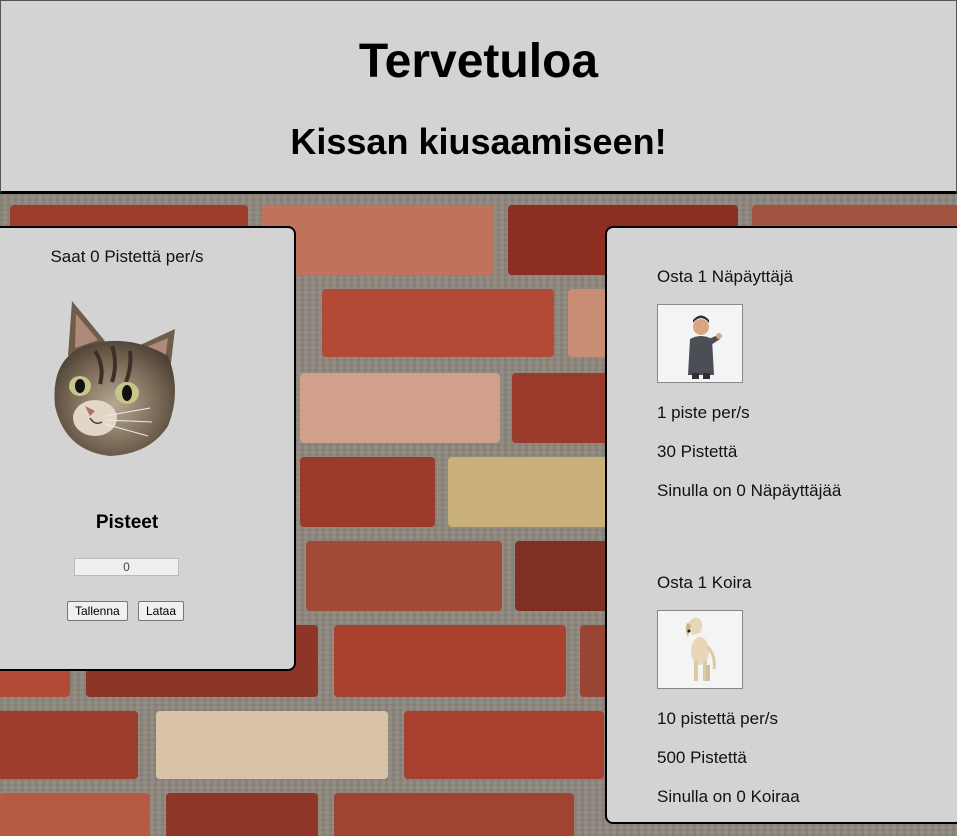 The width and height of the screenshot is (957, 836). What do you see at coordinates (717, 718) in the screenshot?
I see `dog-rate: 10 pistettä per/s` at bounding box center [717, 718].